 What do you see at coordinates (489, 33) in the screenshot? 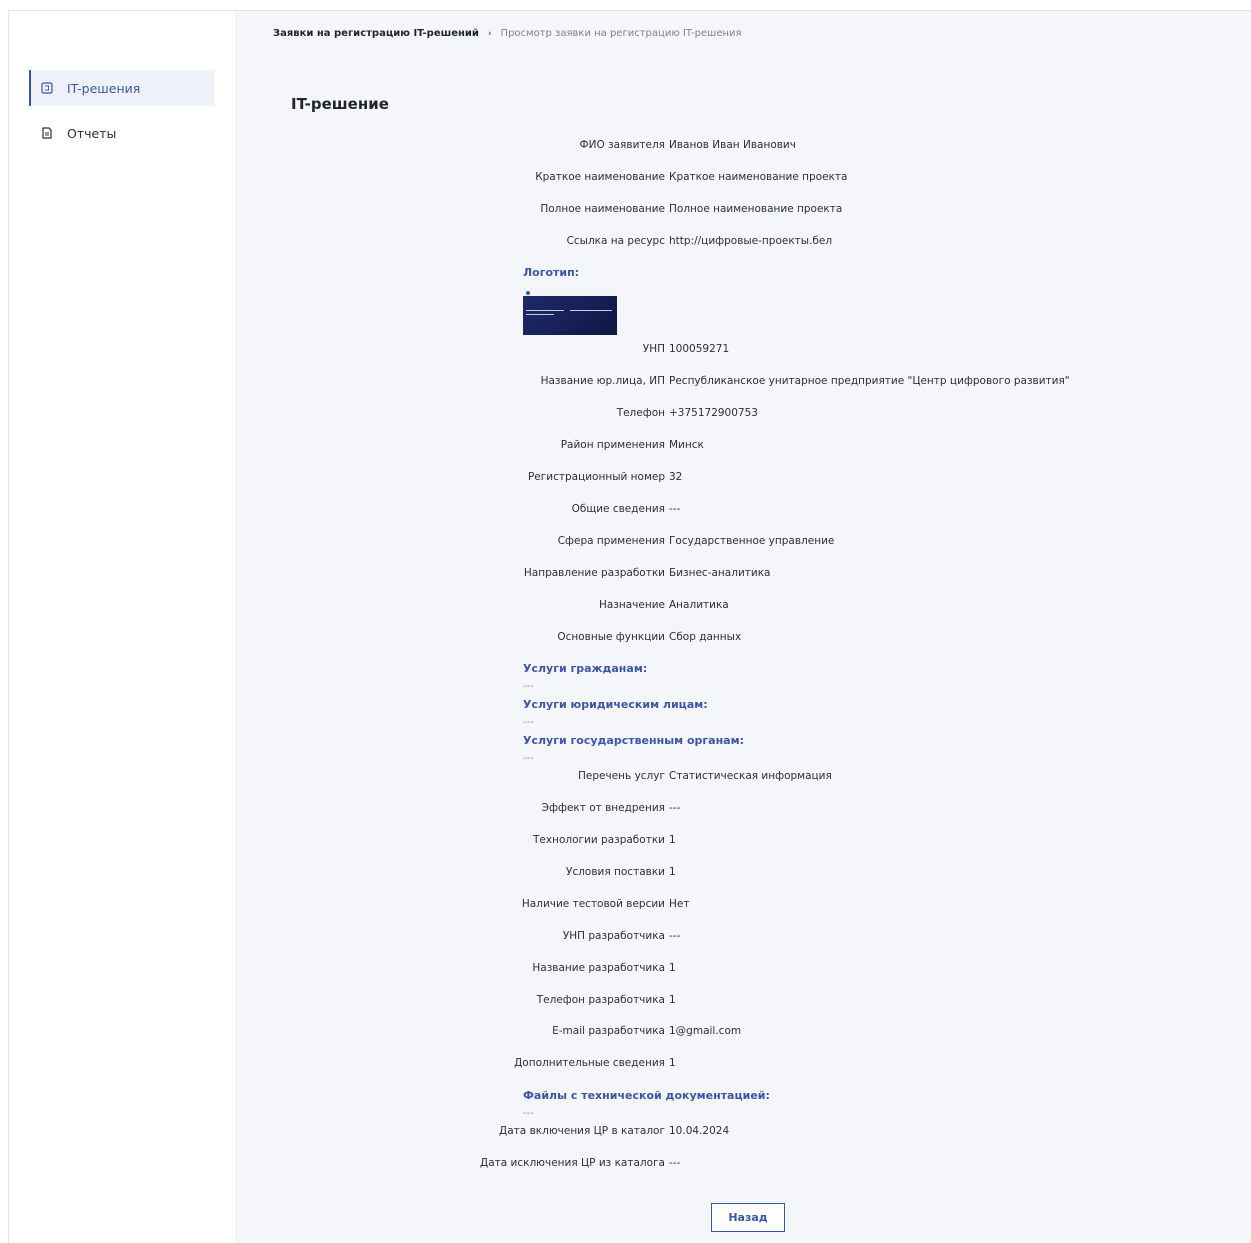
I see `chevron-right-icon: ›` at bounding box center [489, 33].